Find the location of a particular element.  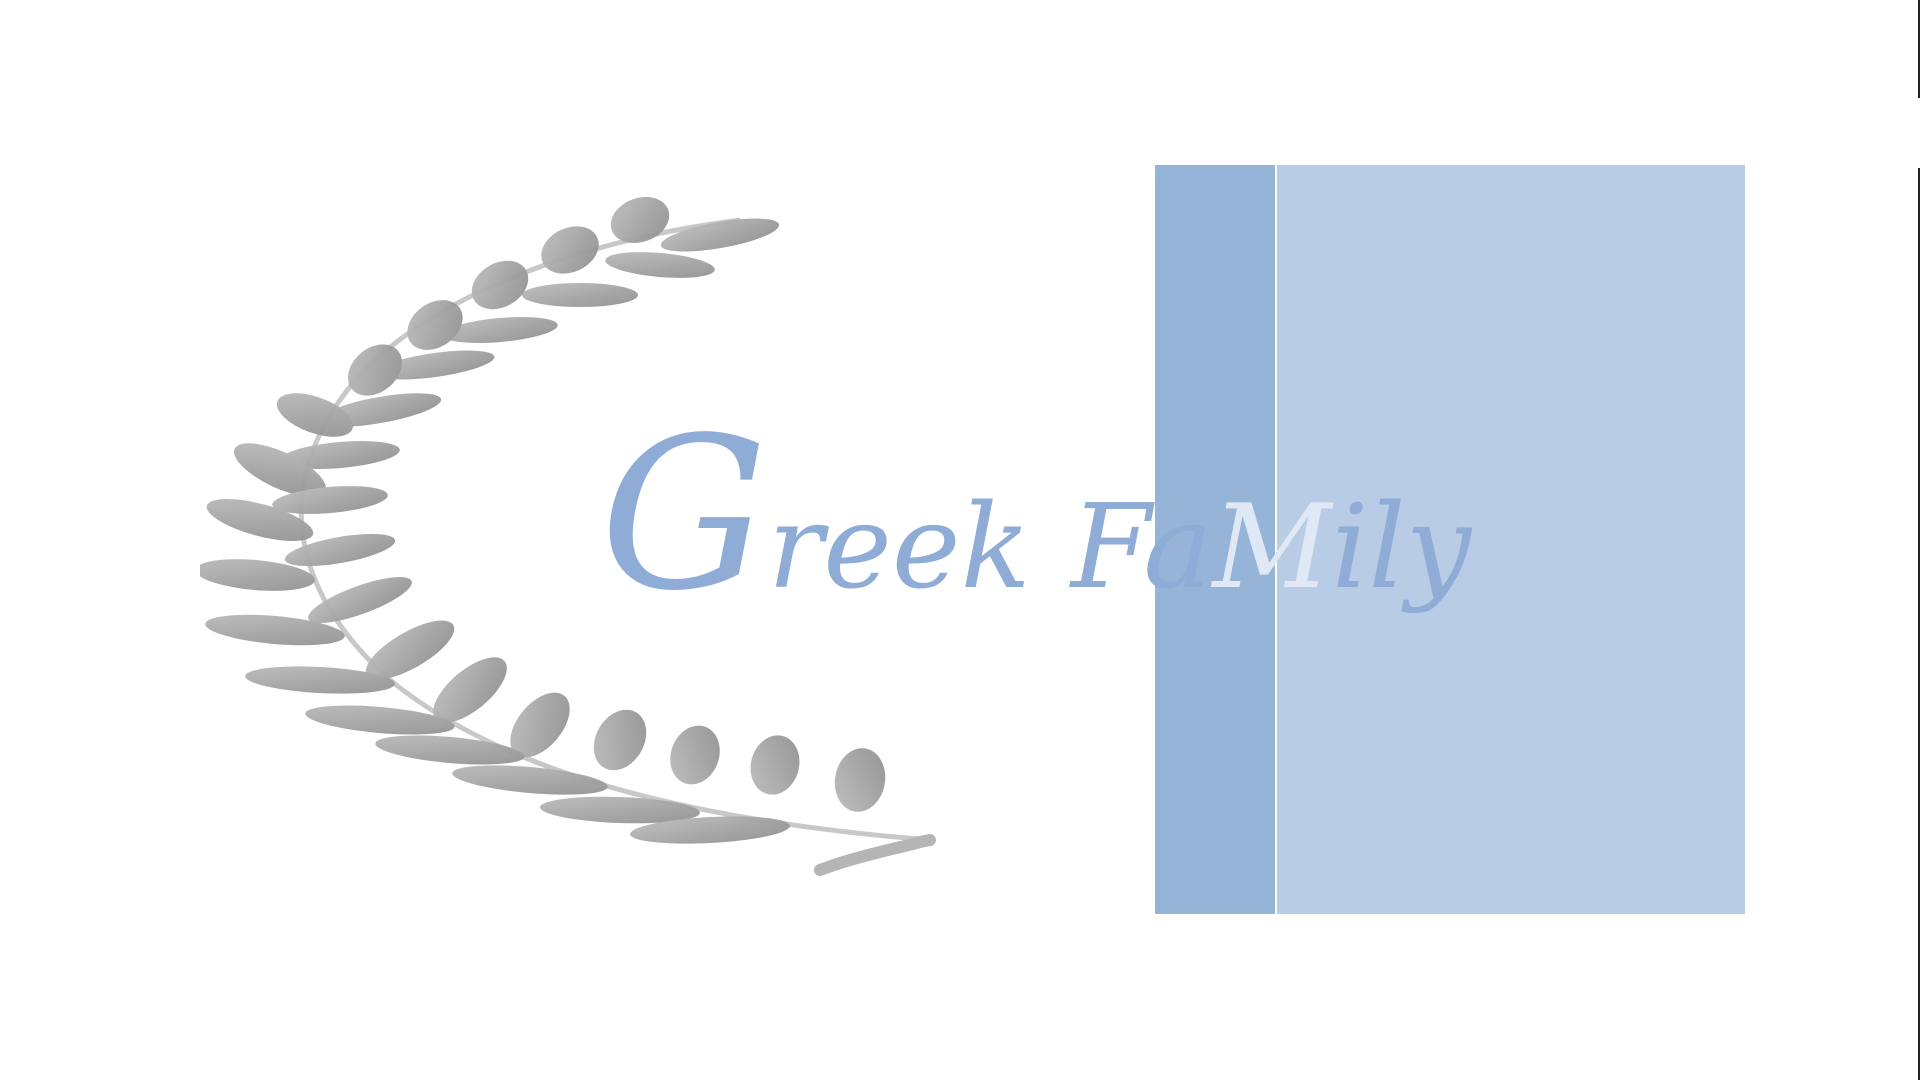

logo-title: Greek FaMily is located at coordinates (1035, 515).